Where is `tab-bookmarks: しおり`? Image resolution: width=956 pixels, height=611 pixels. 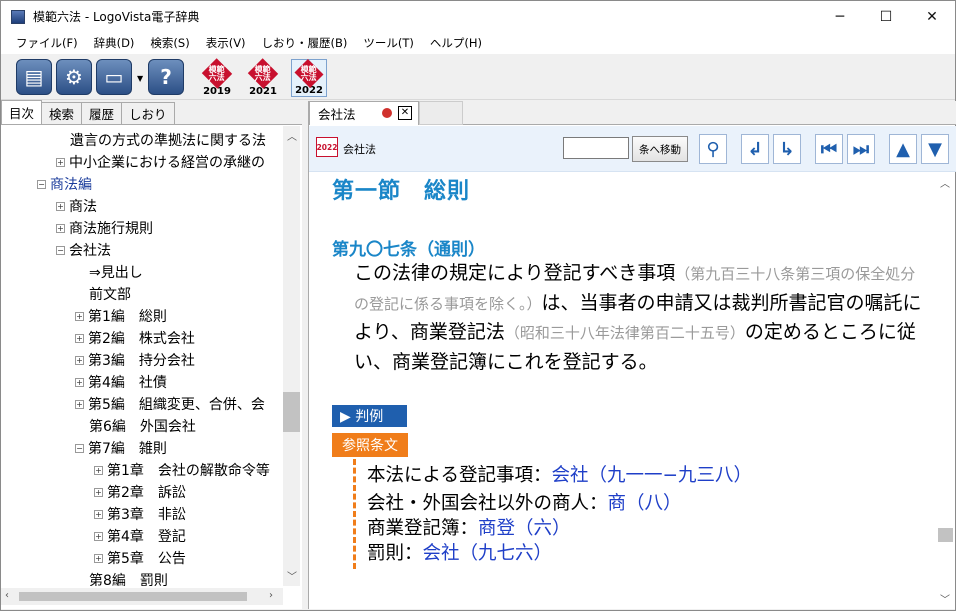 tab-bookmarks: しおり is located at coordinates (148, 113).